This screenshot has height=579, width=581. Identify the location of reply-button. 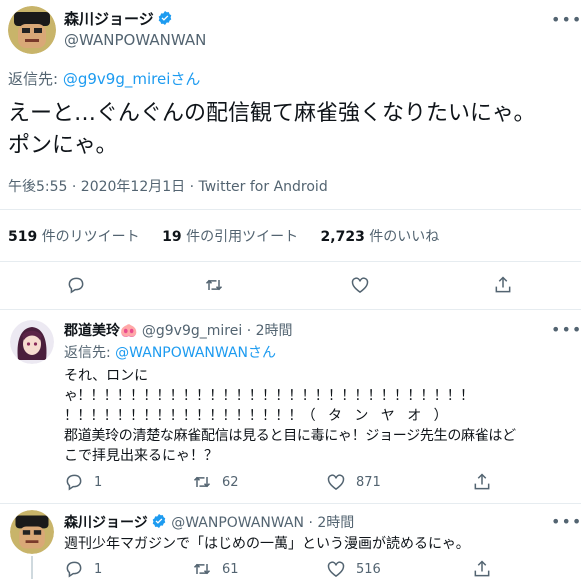
(76, 285).